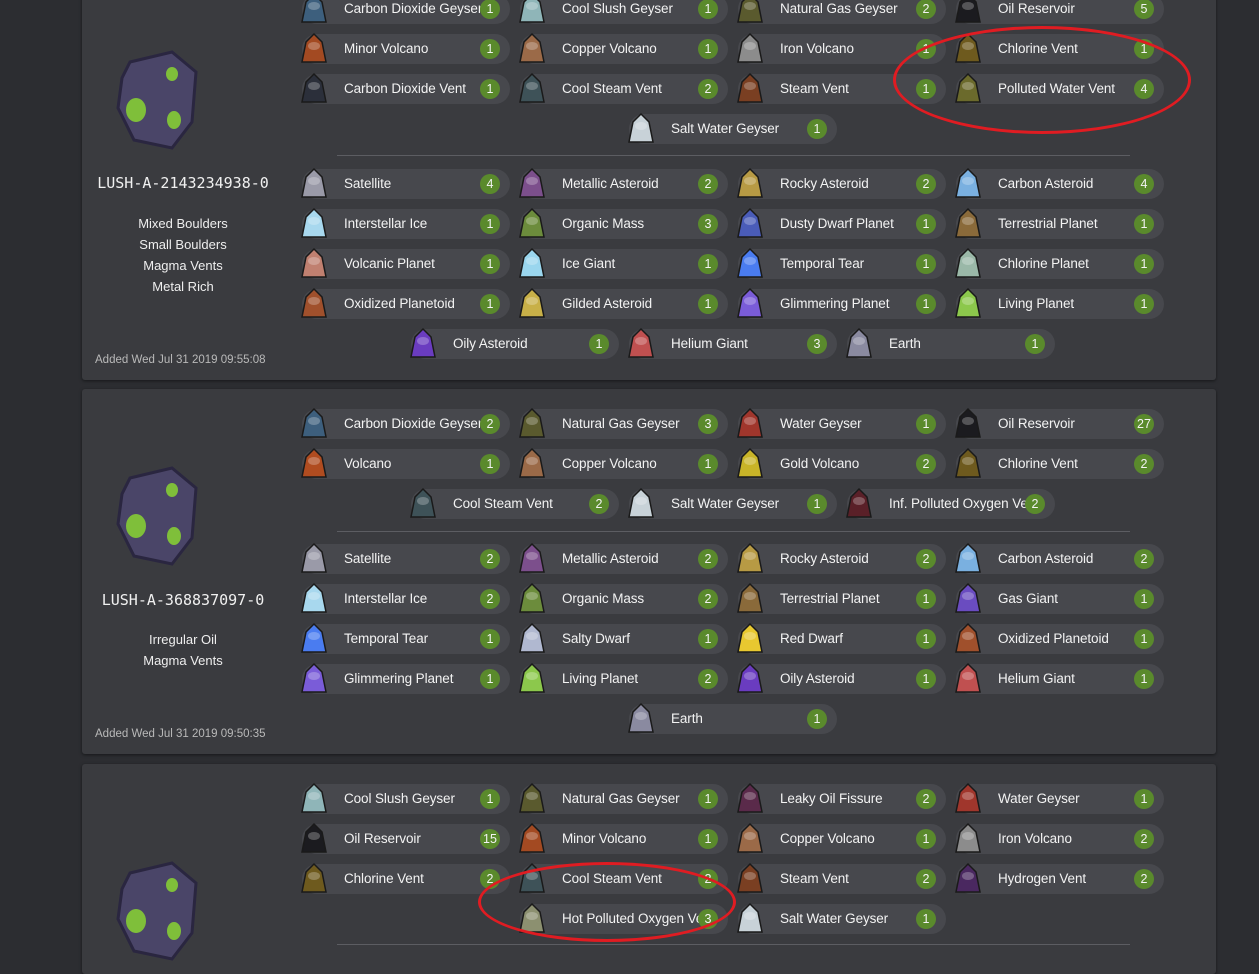  Describe the element at coordinates (607, 303) in the screenshot. I see `feature-name: Gilded Asteroid` at that location.